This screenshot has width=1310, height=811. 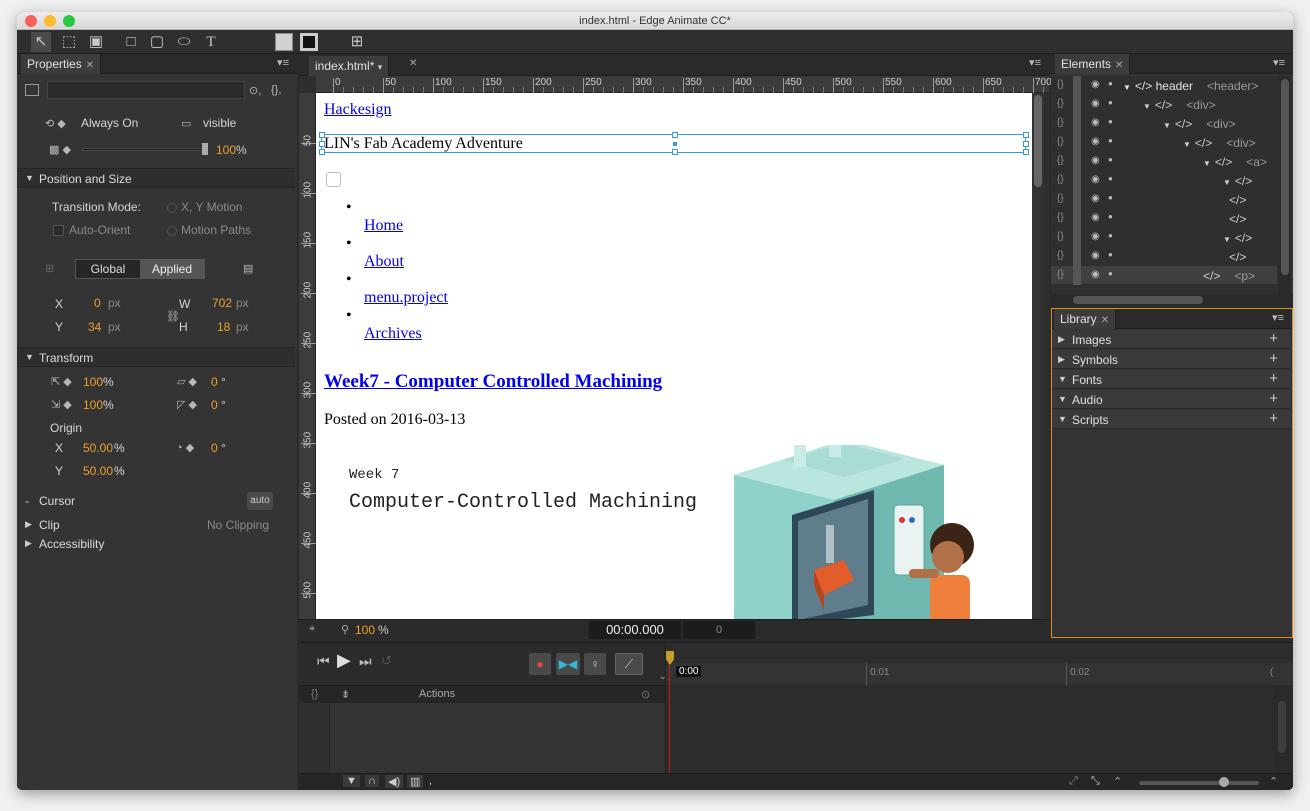 I want to click on origin-x-value: 50.00, so click(x=98, y=448).